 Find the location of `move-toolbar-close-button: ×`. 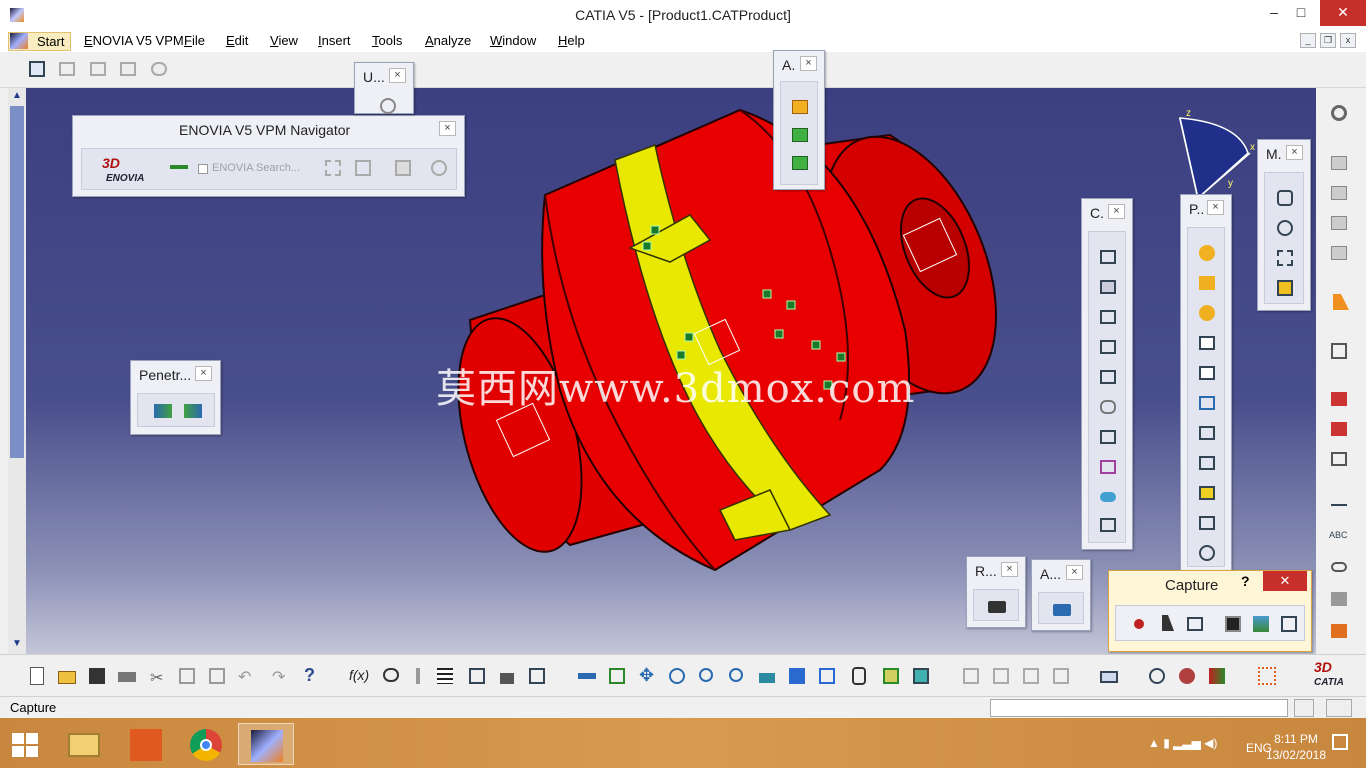

move-toolbar-close-button: × is located at coordinates (1294, 152).